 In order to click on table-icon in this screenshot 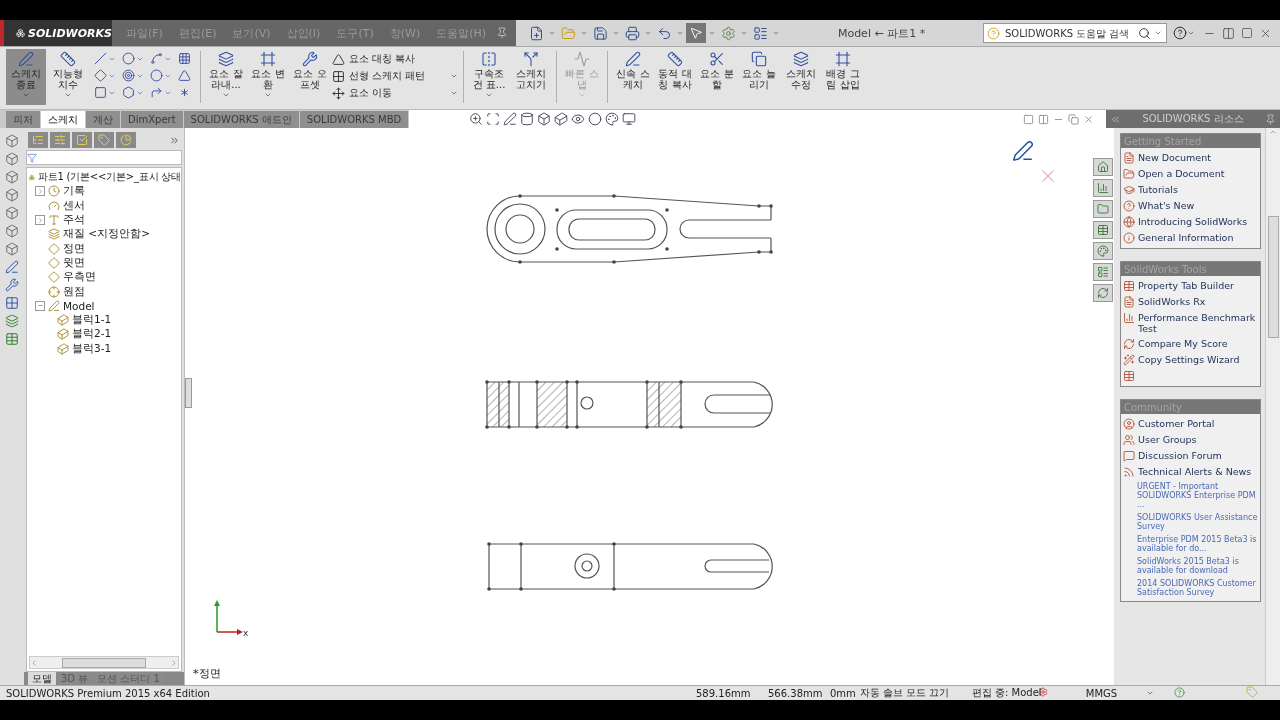, I will do `click(12, 339)`.